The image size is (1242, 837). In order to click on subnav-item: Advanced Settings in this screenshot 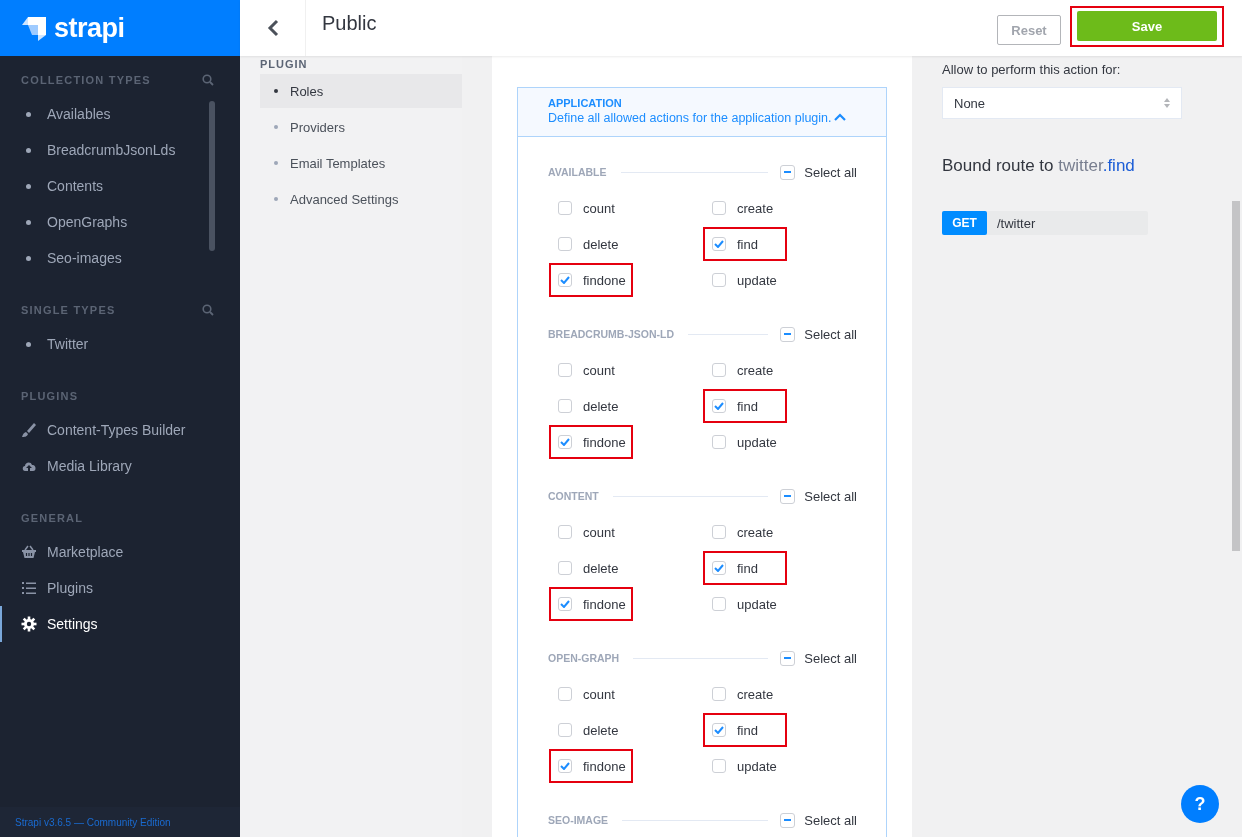, I will do `click(361, 199)`.